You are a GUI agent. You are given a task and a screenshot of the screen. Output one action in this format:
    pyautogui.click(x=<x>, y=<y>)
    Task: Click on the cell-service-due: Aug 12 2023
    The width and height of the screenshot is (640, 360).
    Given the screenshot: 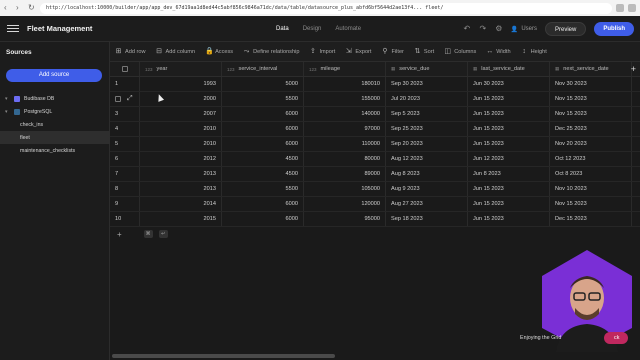 What is the action you would take?
    pyautogui.click(x=427, y=159)
    